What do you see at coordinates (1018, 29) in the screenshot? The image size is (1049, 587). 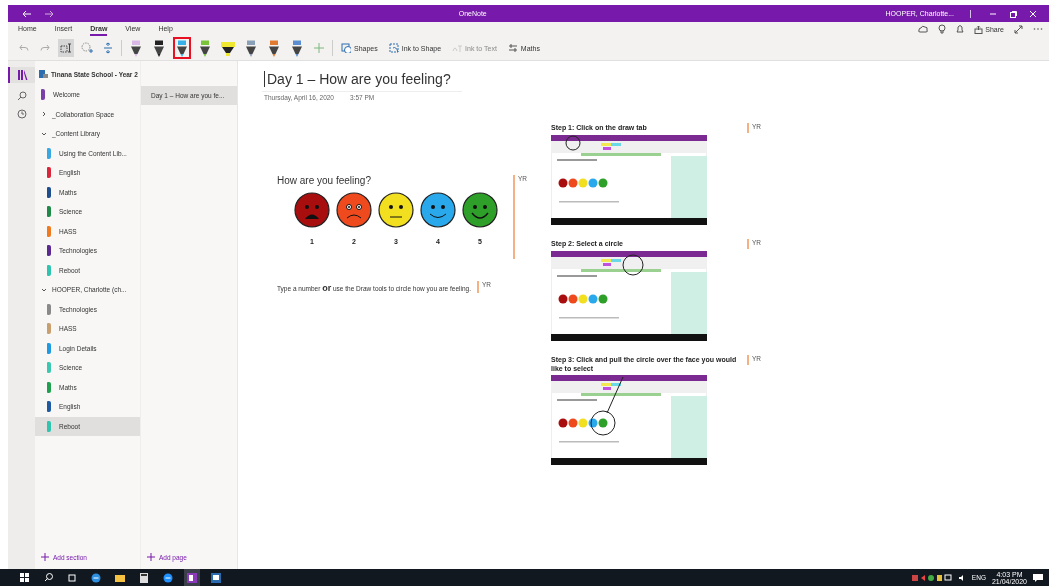 I see `expand-icon` at bounding box center [1018, 29].